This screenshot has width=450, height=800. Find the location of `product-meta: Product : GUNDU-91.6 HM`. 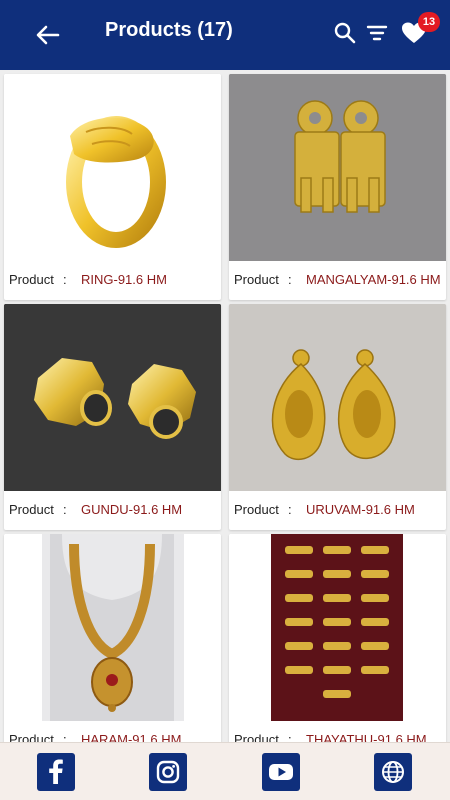

product-meta: Product : GUNDU-91.6 HM is located at coordinates (112, 513).